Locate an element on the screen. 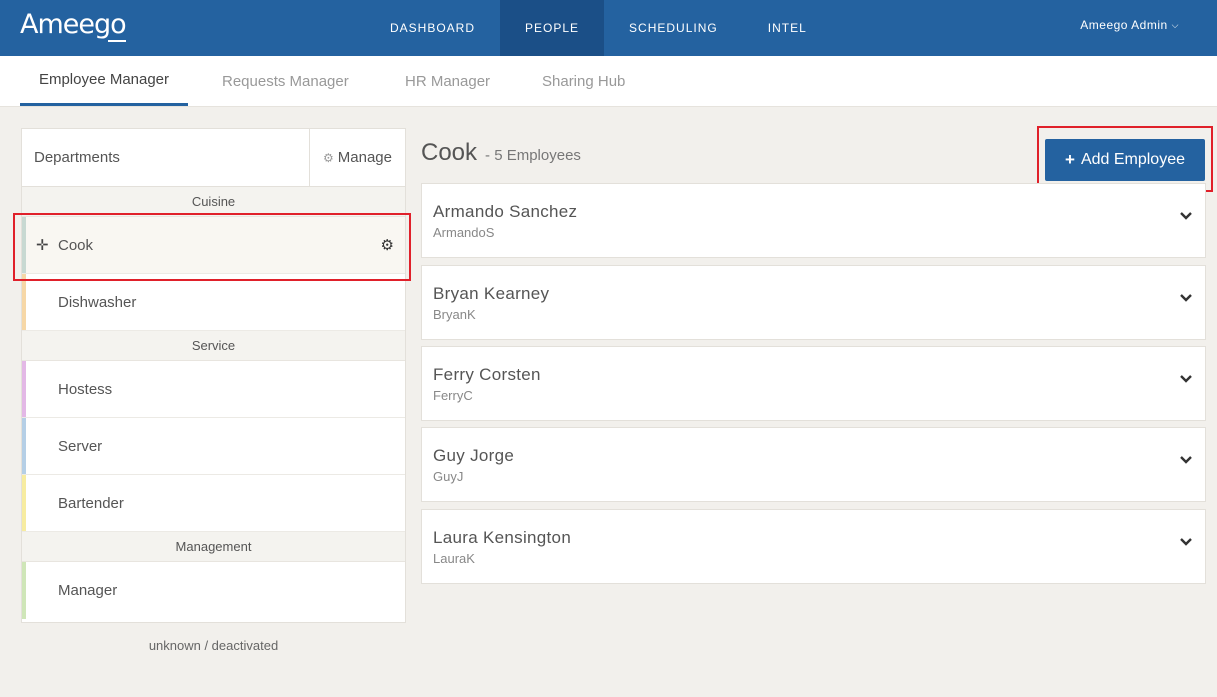 This screenshot has height=697, width=1217. employee-name: Armando Sanchez is located at coordinates (505, 211).